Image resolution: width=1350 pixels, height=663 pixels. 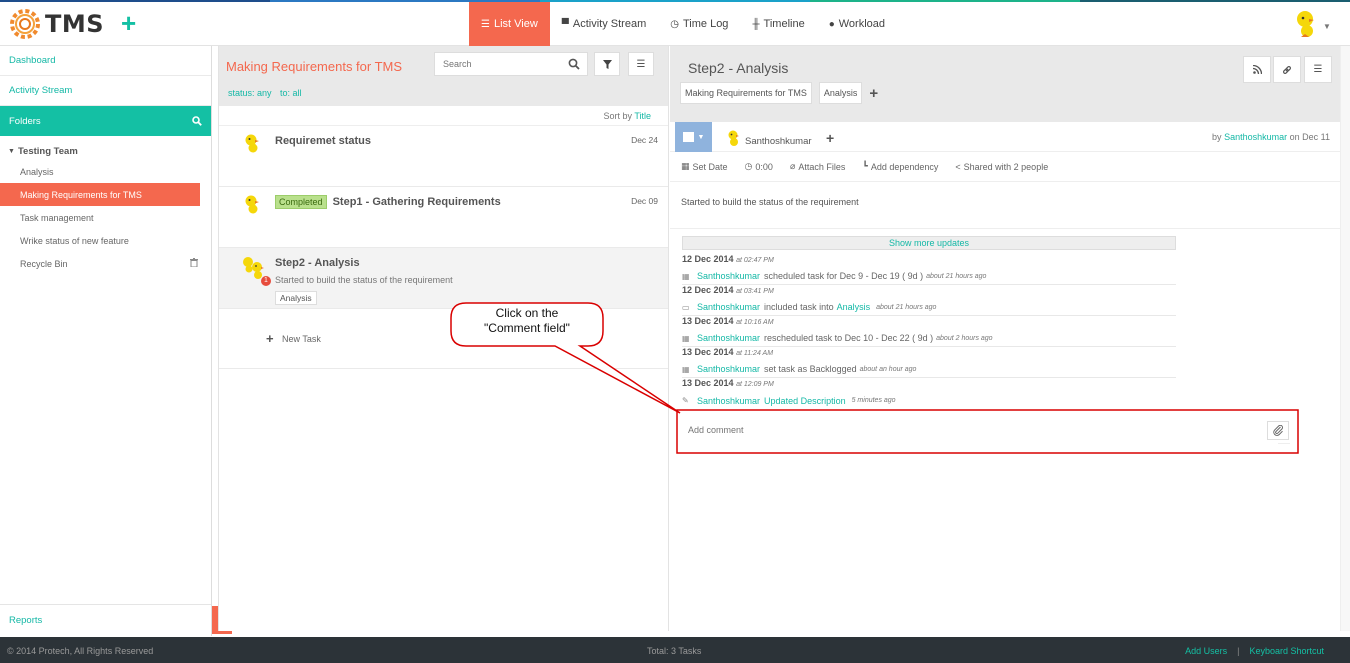 I want to click on tab-workload: ● Workload, so click(x=857, y=24).